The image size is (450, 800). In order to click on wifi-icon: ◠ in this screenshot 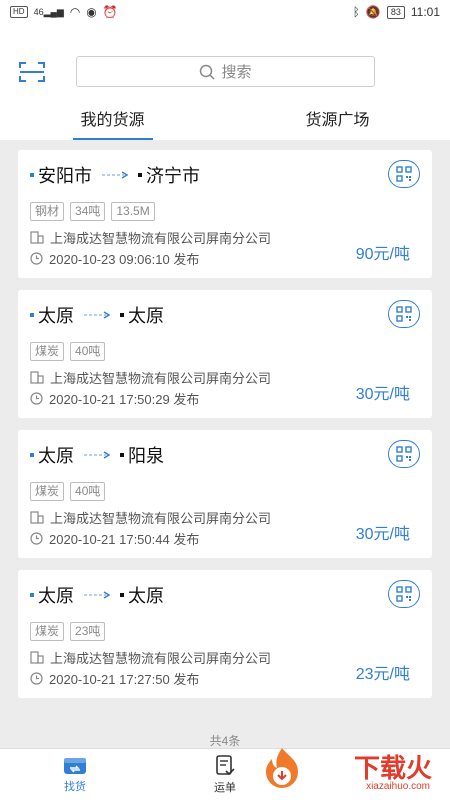, I will do `click(75, 12)`.